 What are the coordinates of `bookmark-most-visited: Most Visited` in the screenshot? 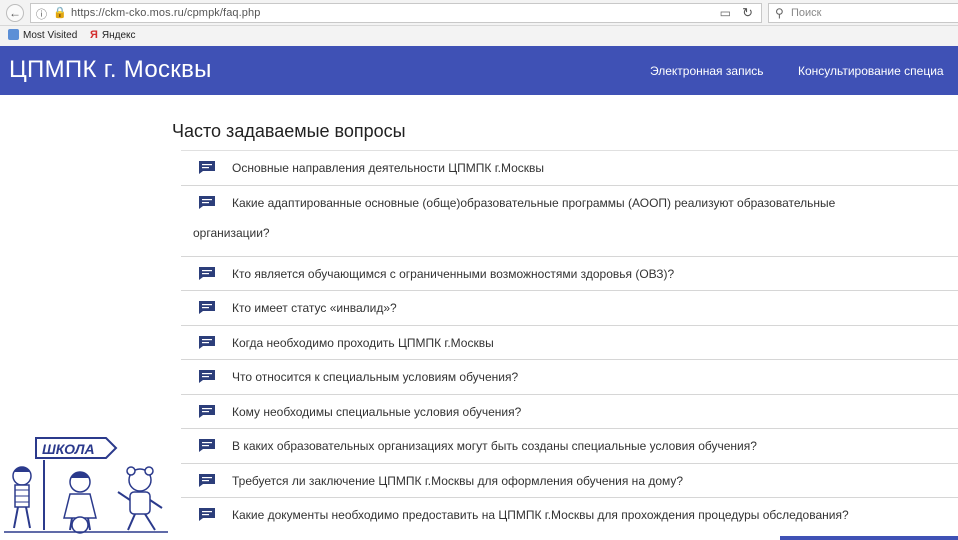 It's located at (42, 35).